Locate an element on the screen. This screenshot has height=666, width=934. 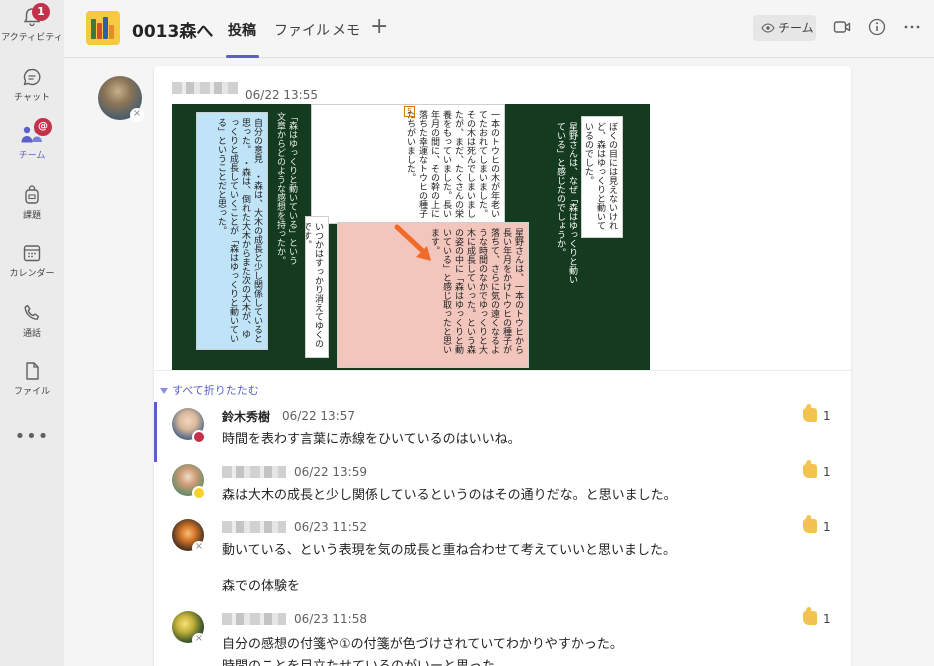
team-view-label: チーム is located at coordinates (796, 28).